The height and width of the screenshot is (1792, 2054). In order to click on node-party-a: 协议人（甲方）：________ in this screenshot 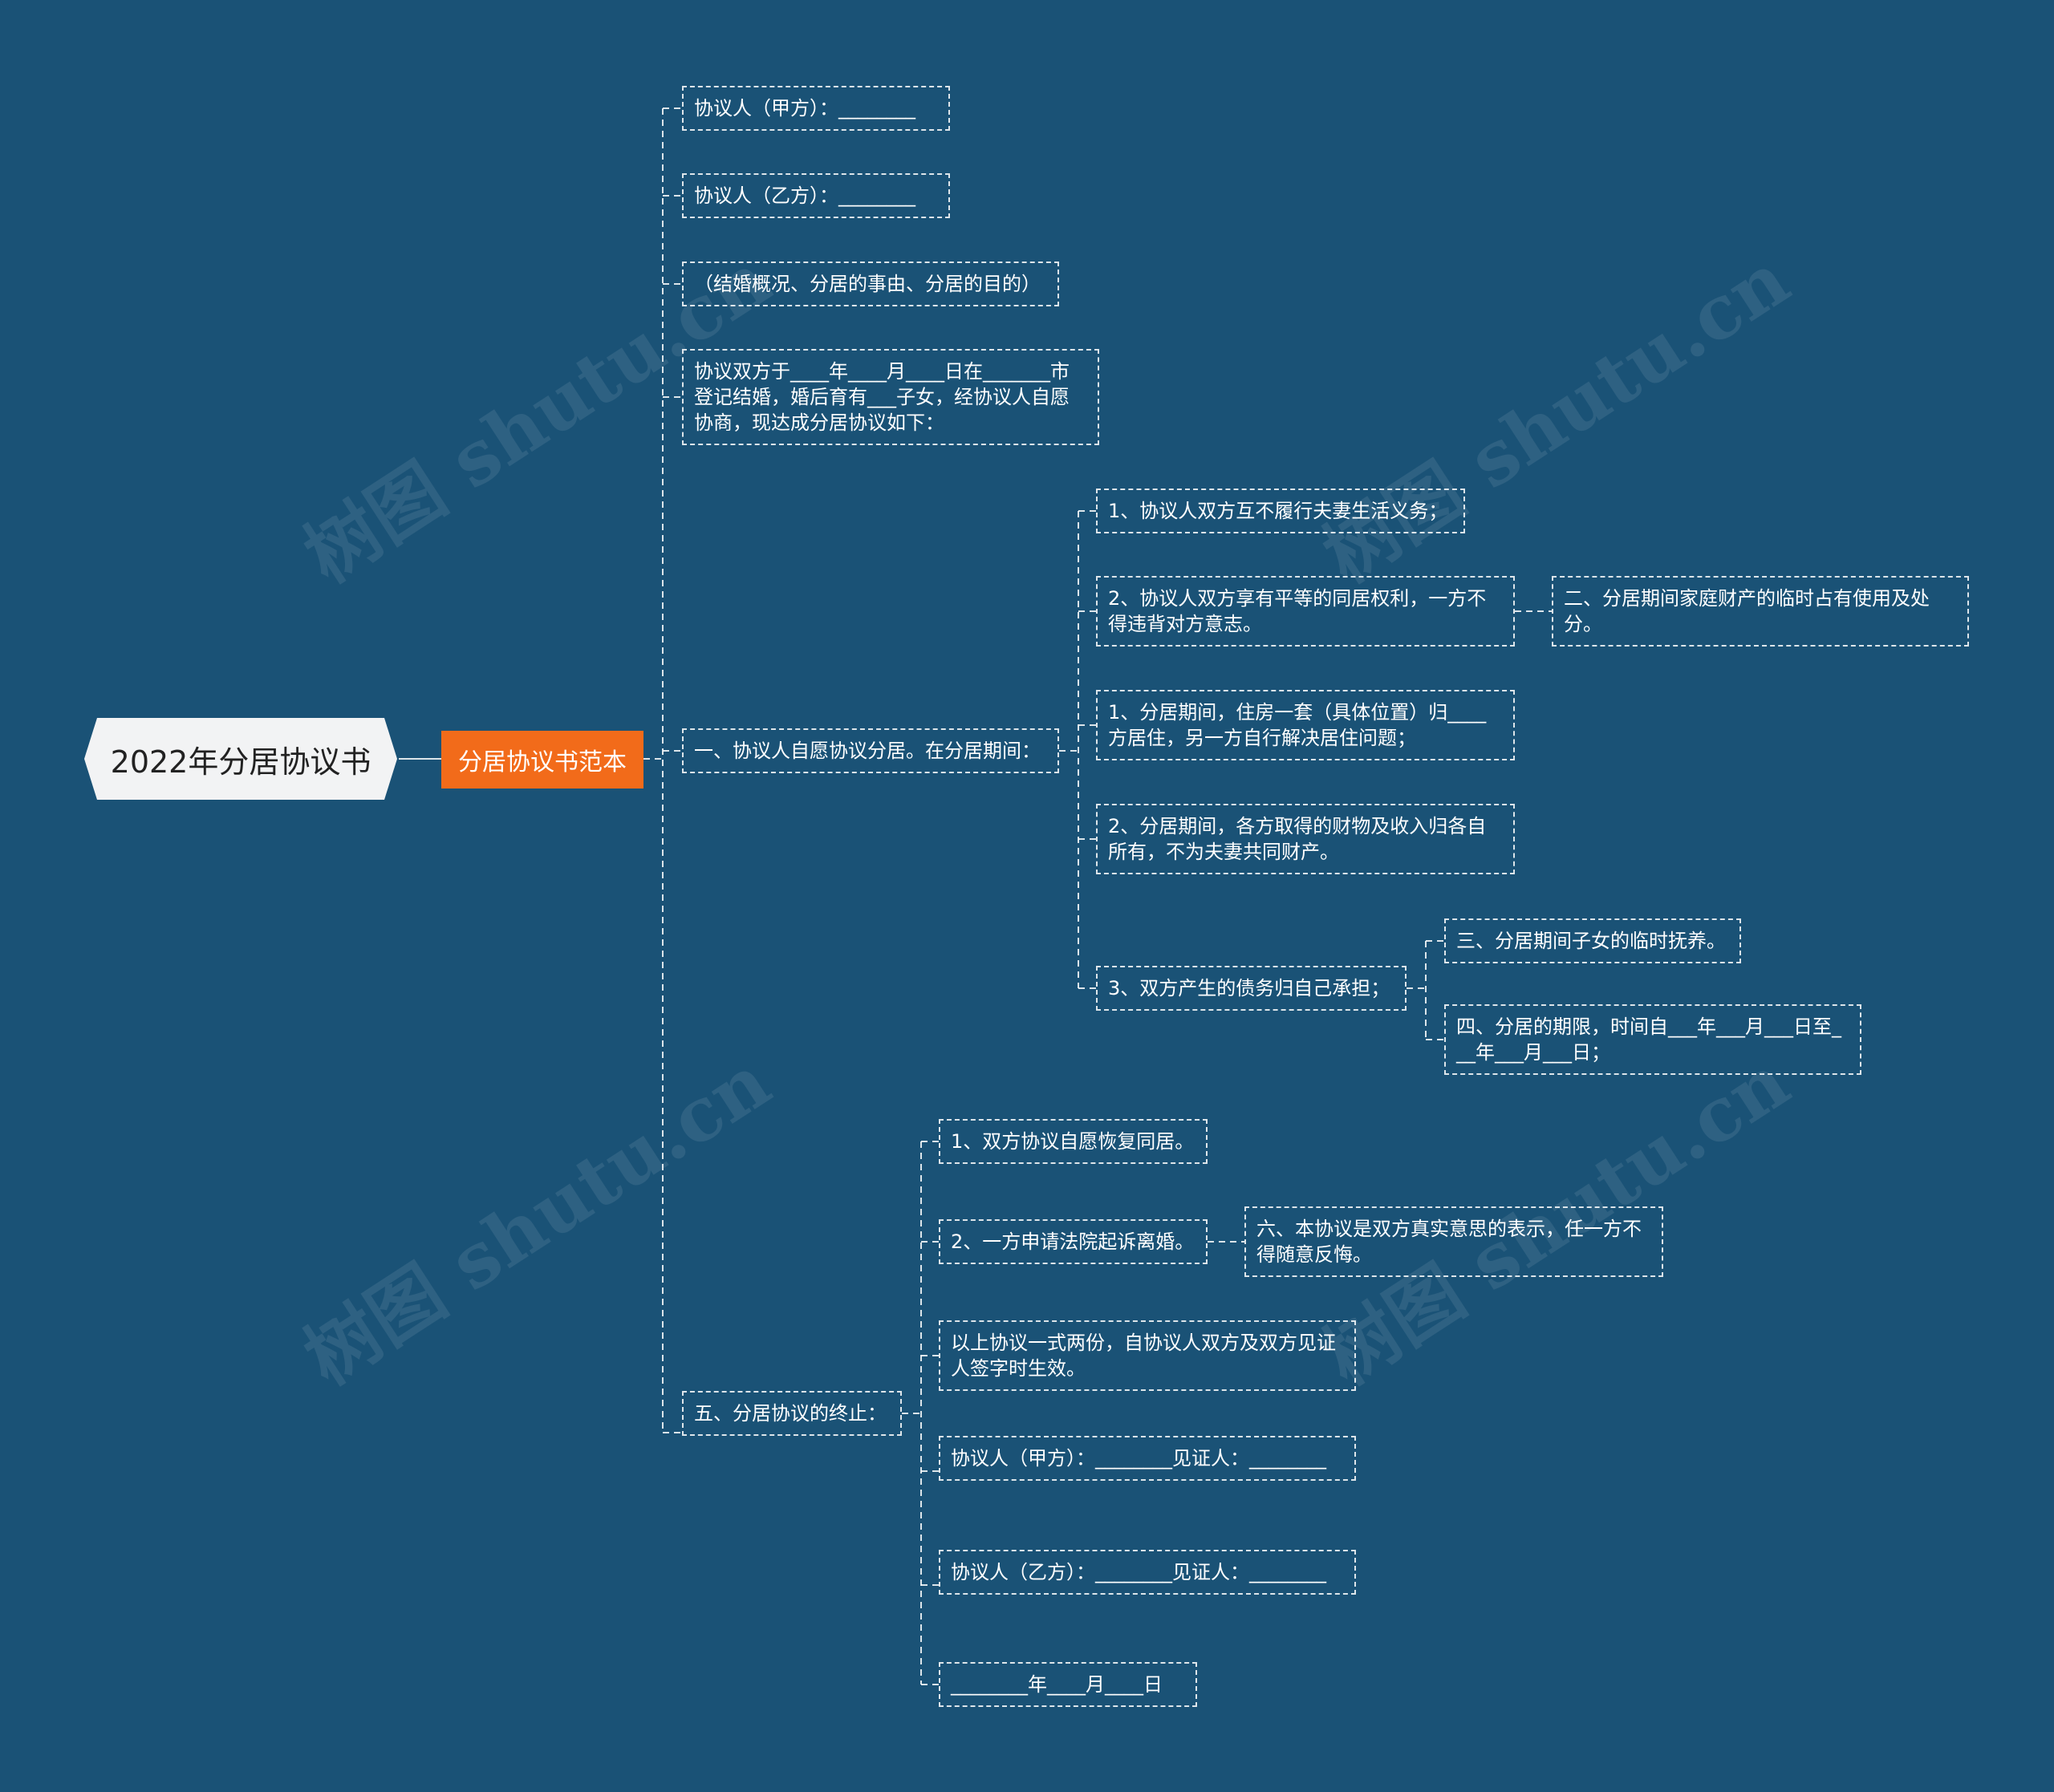, I will do `click(816, 108)`.